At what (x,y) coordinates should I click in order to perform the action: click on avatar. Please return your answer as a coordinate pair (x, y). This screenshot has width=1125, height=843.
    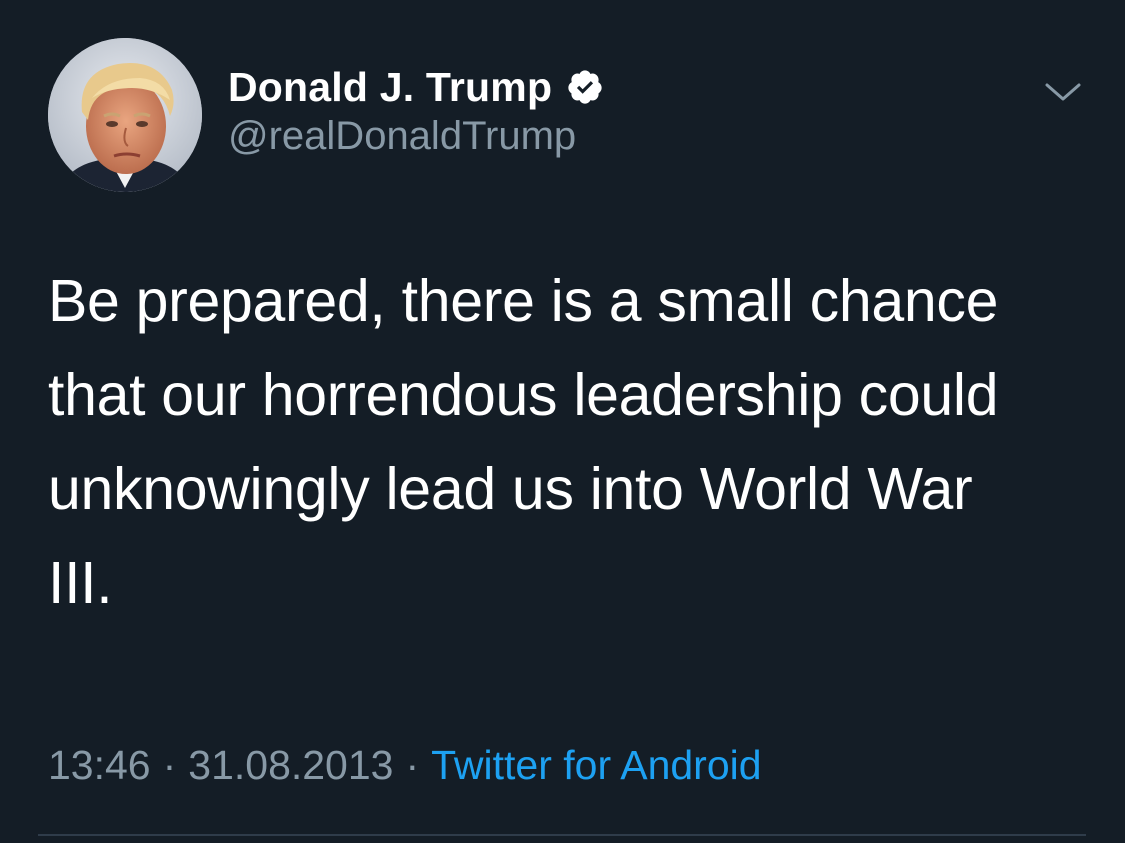
    Looking at the image, I should click on (125, 115).